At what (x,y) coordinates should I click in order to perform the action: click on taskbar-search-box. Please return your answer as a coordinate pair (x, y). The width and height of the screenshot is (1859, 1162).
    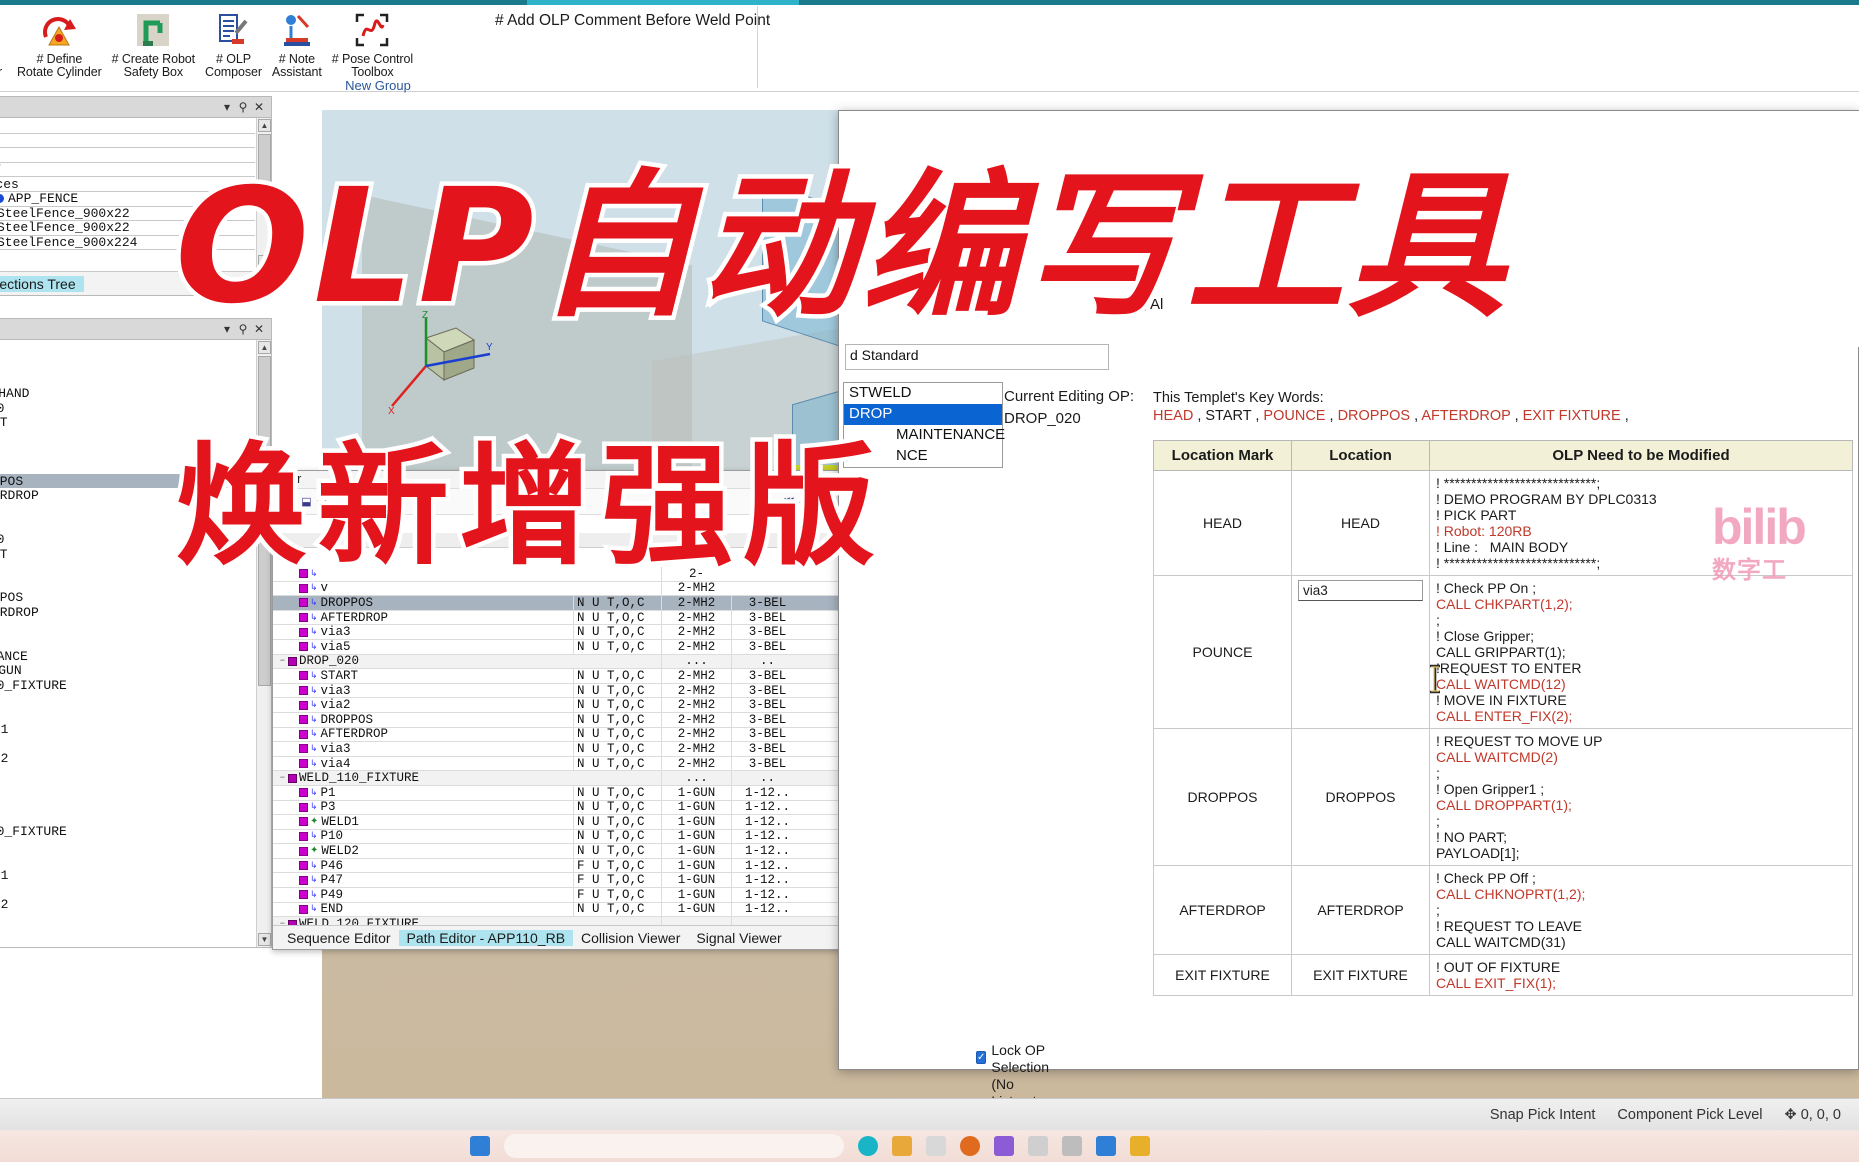
    Looking at the image, I should click on (674, 1146).